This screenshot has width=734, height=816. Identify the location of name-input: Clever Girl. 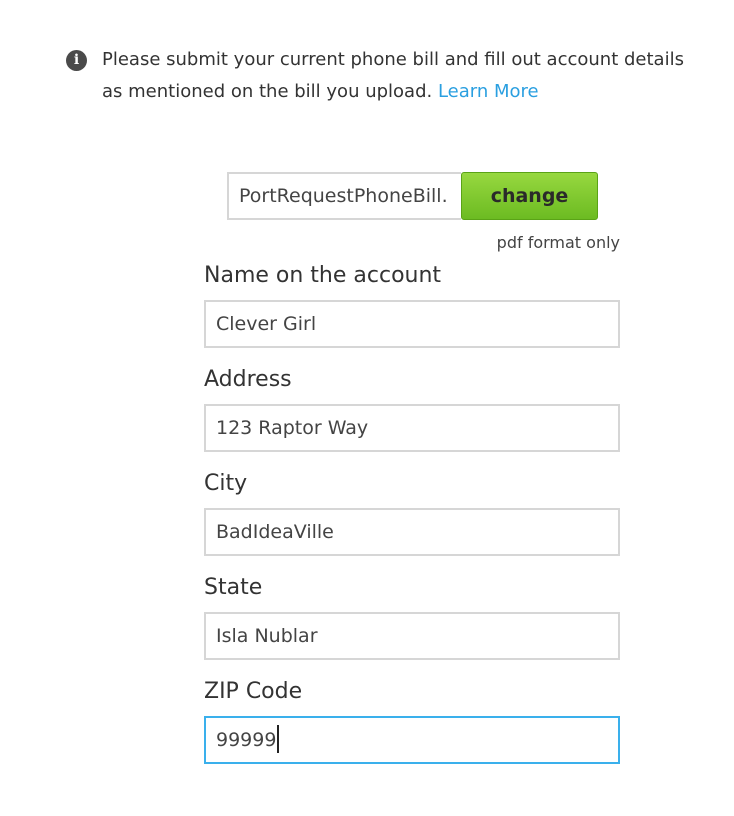
(412, 324).